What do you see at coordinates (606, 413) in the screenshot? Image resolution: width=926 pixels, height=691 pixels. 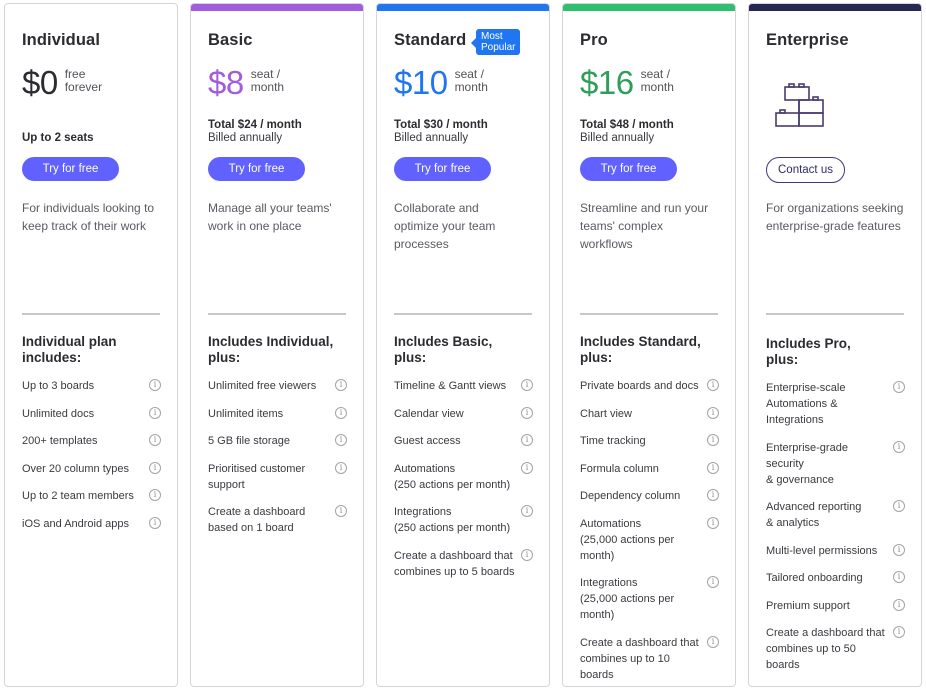 I see `feature-text: Chart view` at bounding box center [606, 413].